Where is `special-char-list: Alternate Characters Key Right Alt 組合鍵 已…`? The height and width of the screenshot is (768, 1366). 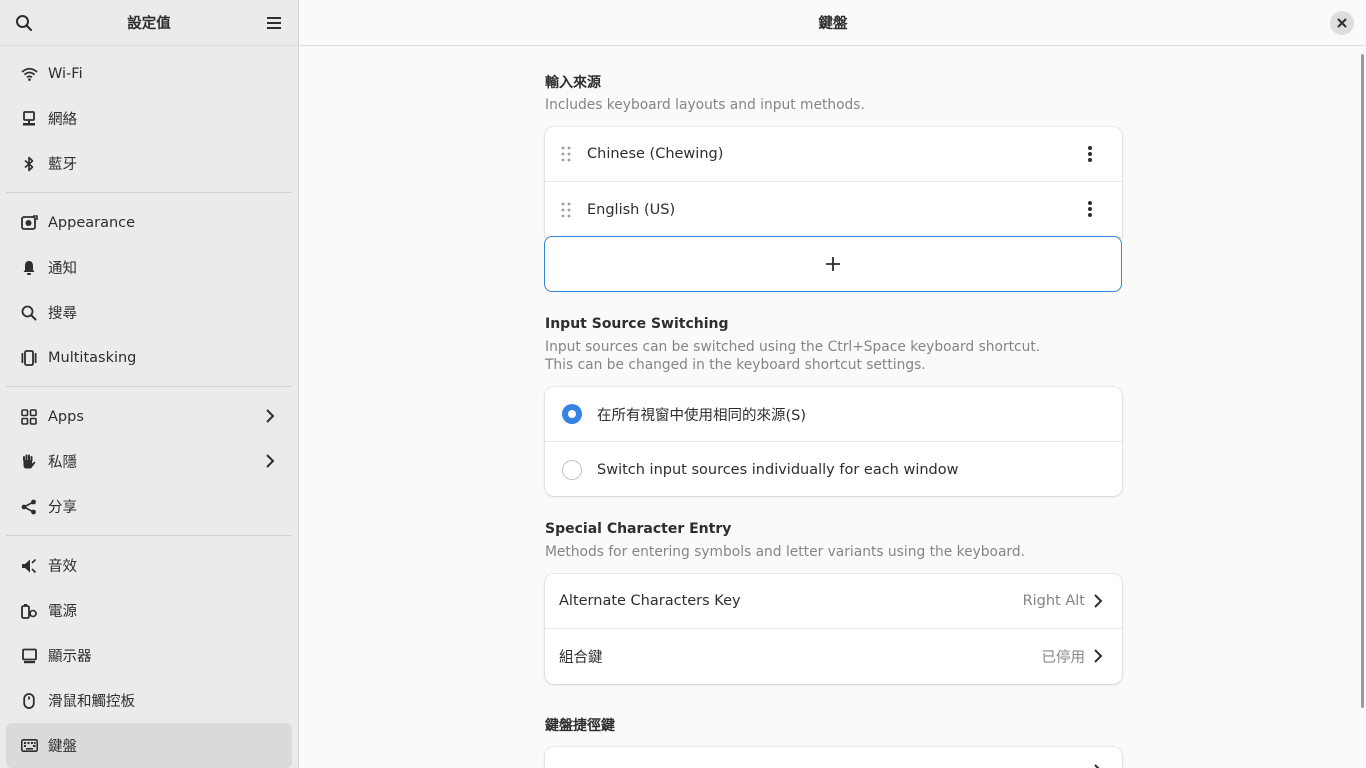
special-char-list: Alternate Characters Key Right Alt 組合鍵 已… is located at coordinates (833, 629).